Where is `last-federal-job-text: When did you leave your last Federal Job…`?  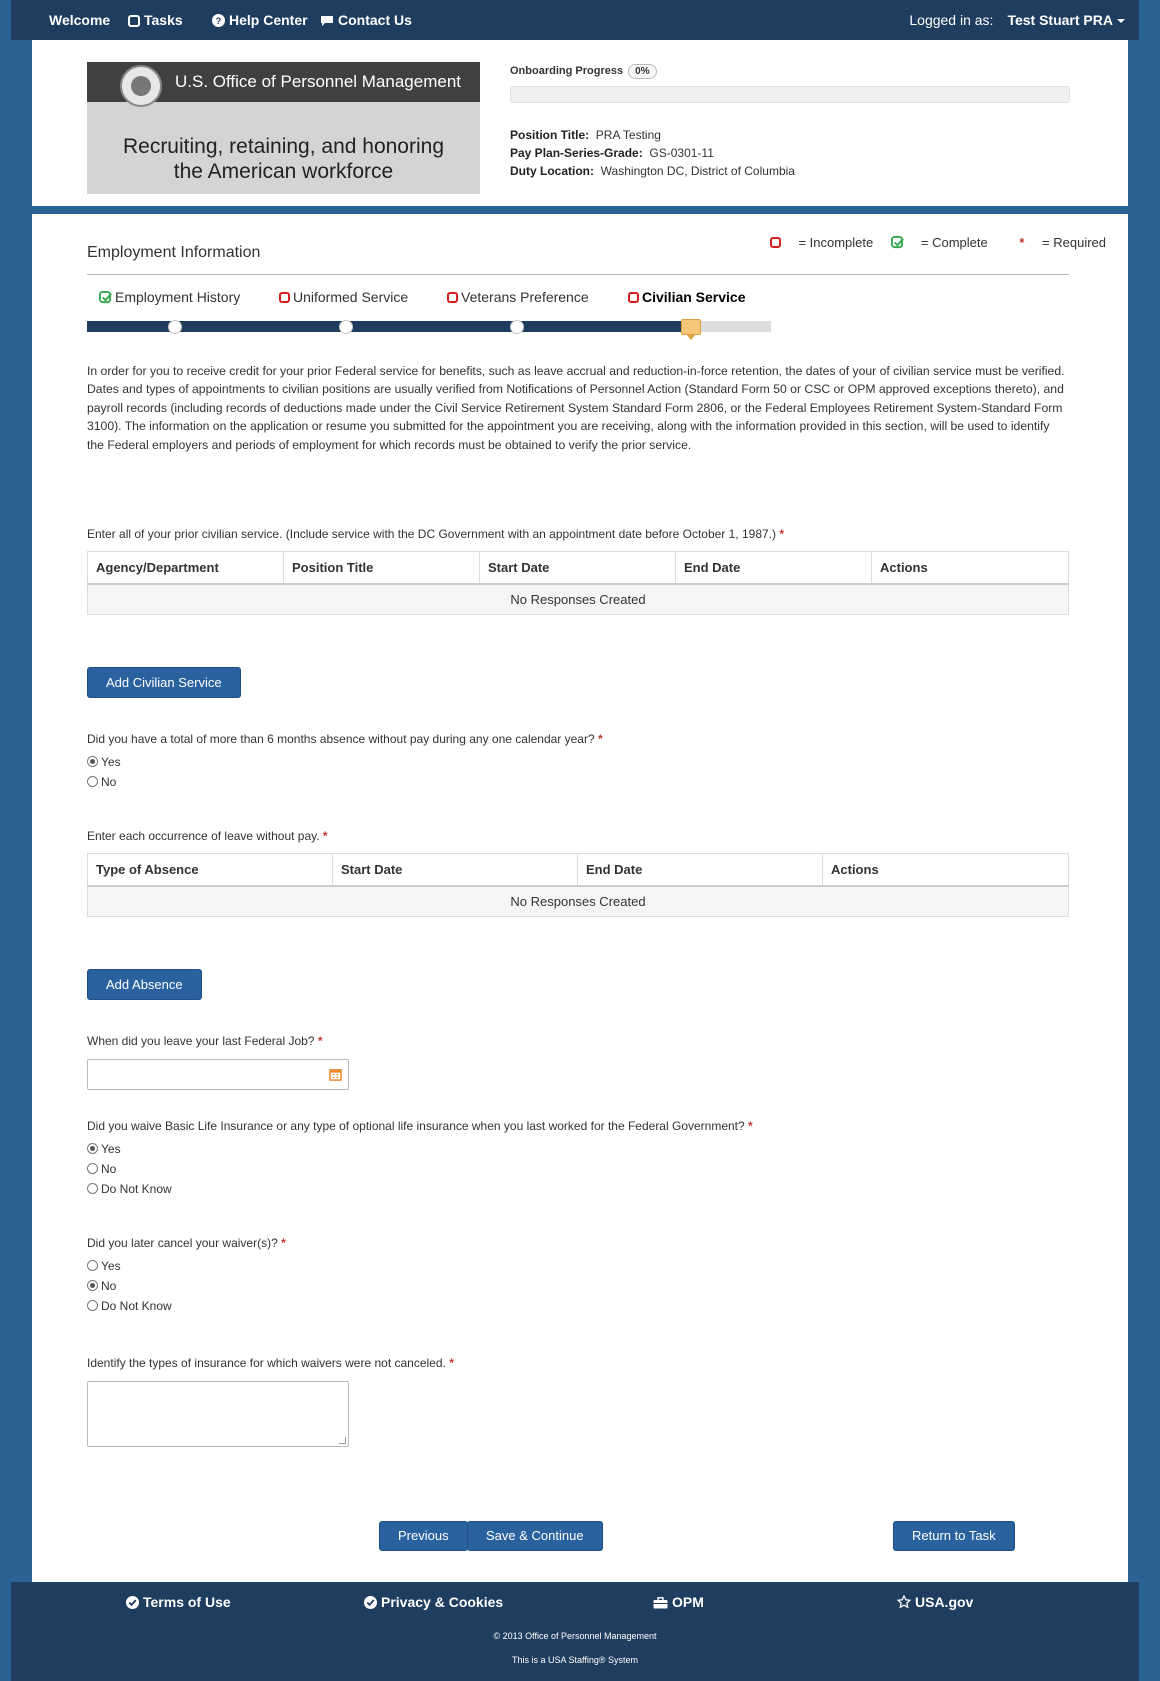
last-federal-job-text: When did you leave your last Federal Job… is located at coordinates (201, 1041).